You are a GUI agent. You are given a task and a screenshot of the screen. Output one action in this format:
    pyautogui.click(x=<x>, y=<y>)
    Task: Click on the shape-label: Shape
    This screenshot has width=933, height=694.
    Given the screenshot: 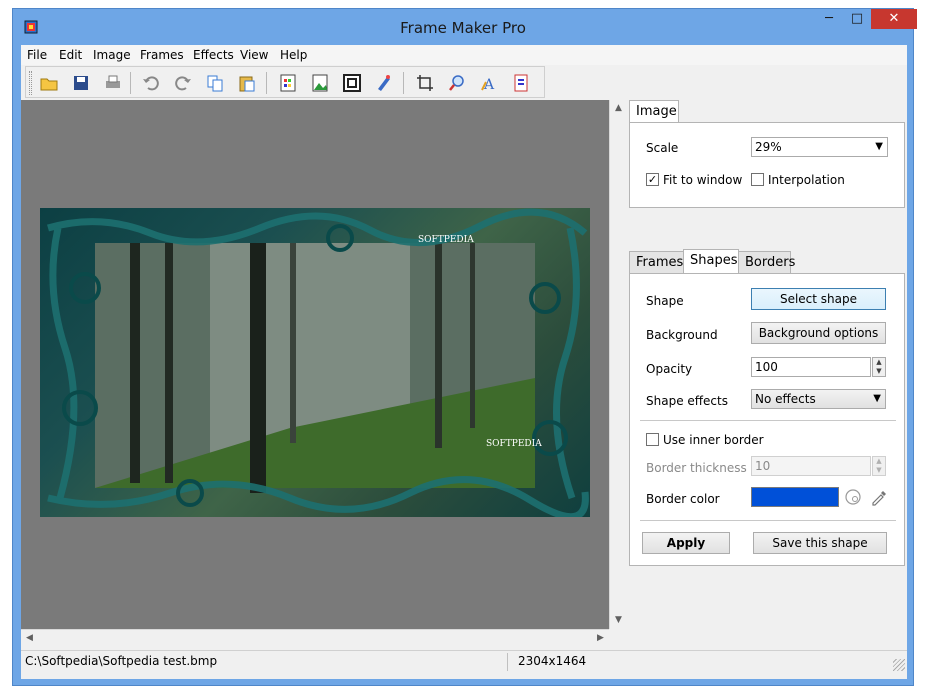 What is the action you would take?
    pyautogui.click(x=665, y=301)
    